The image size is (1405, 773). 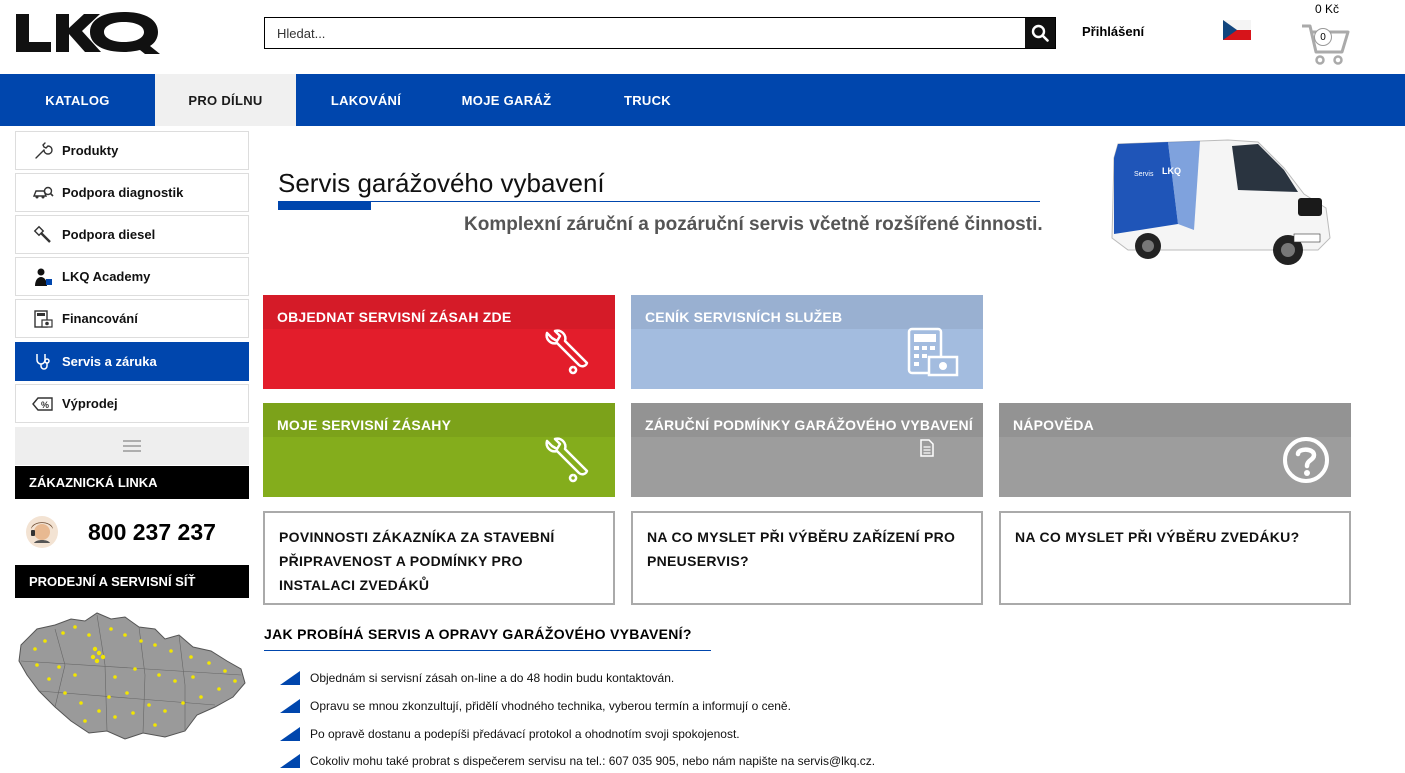 I want to click on hamburger-menu-icon, so click(x=132, y=446).